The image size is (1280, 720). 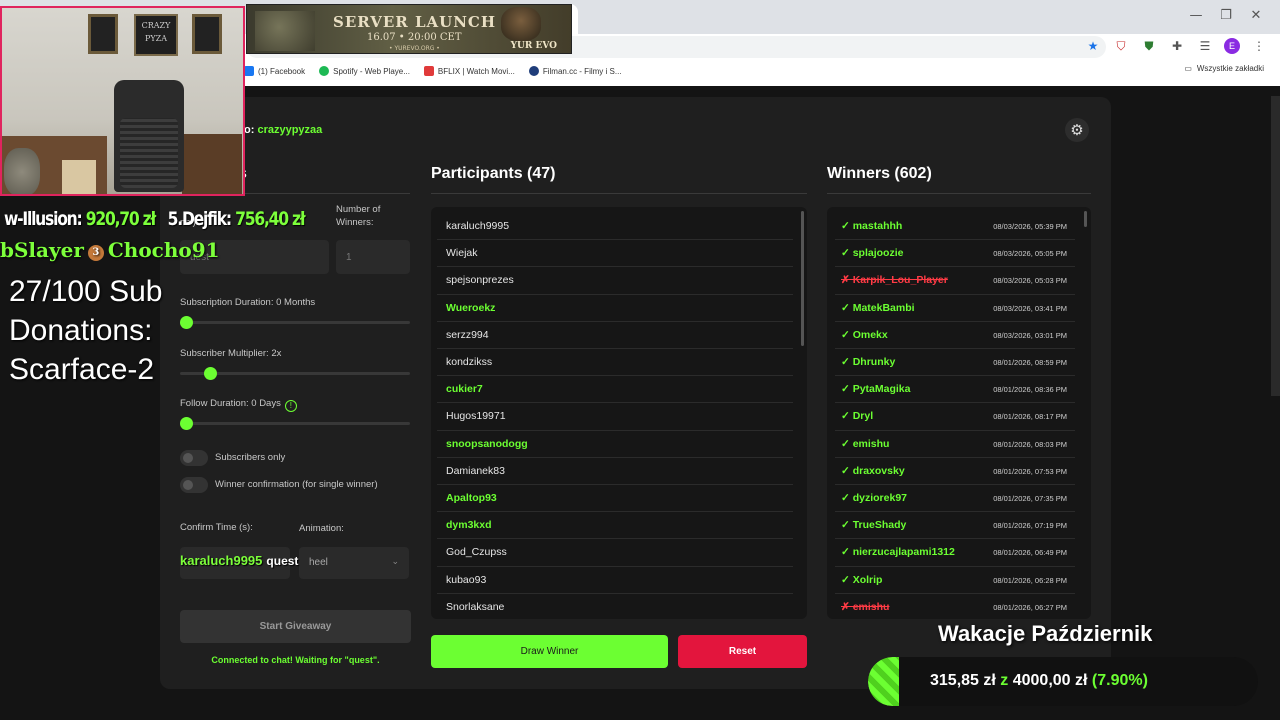 What do you see at coordinates (1030, 390) in the screenshot?
I see `winner-date: 08/01/2026, 08:36 PM` at bounding box center [1030, 390].